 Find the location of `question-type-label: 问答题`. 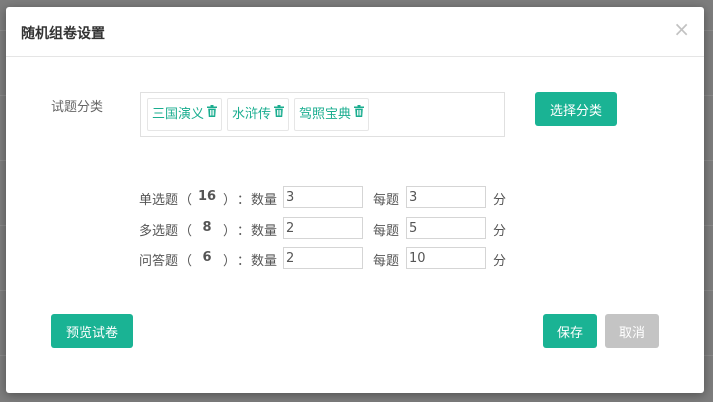

question-type-label: 问答题 is located at coordinates (159, 261).